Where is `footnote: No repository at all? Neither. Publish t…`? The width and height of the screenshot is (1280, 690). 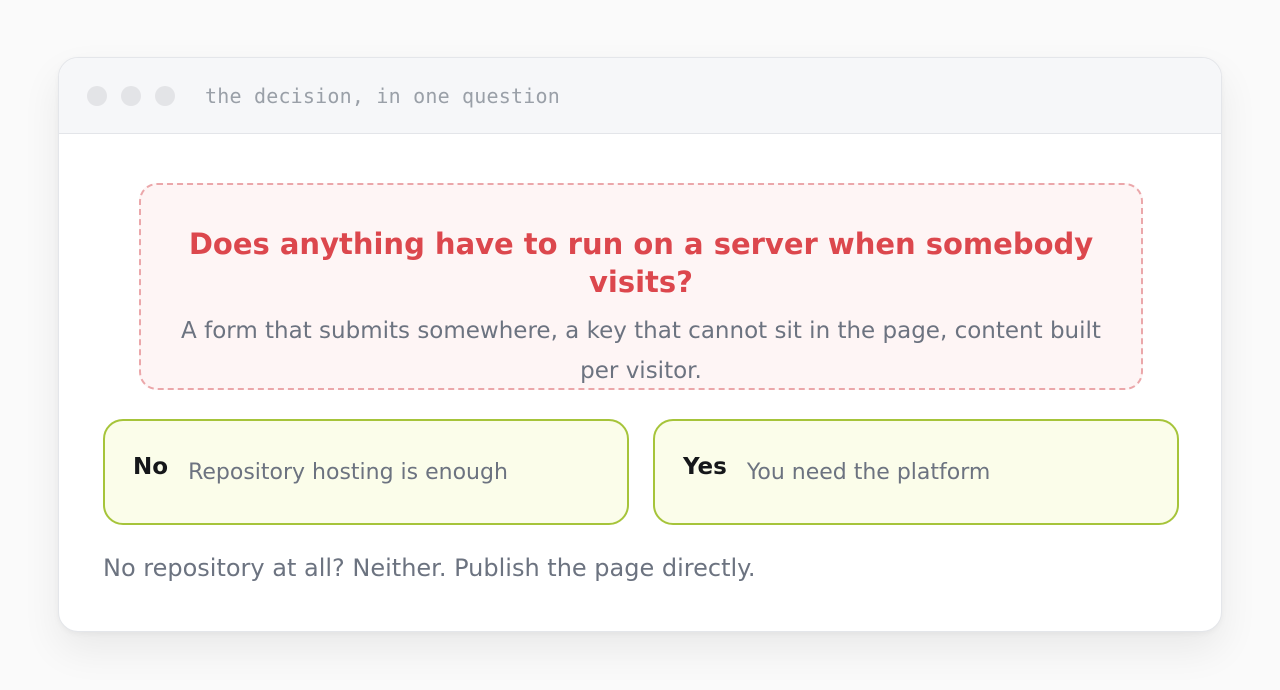
footnote: No repository at all? Neither. Publish t… is located at coordinates (429, 568).